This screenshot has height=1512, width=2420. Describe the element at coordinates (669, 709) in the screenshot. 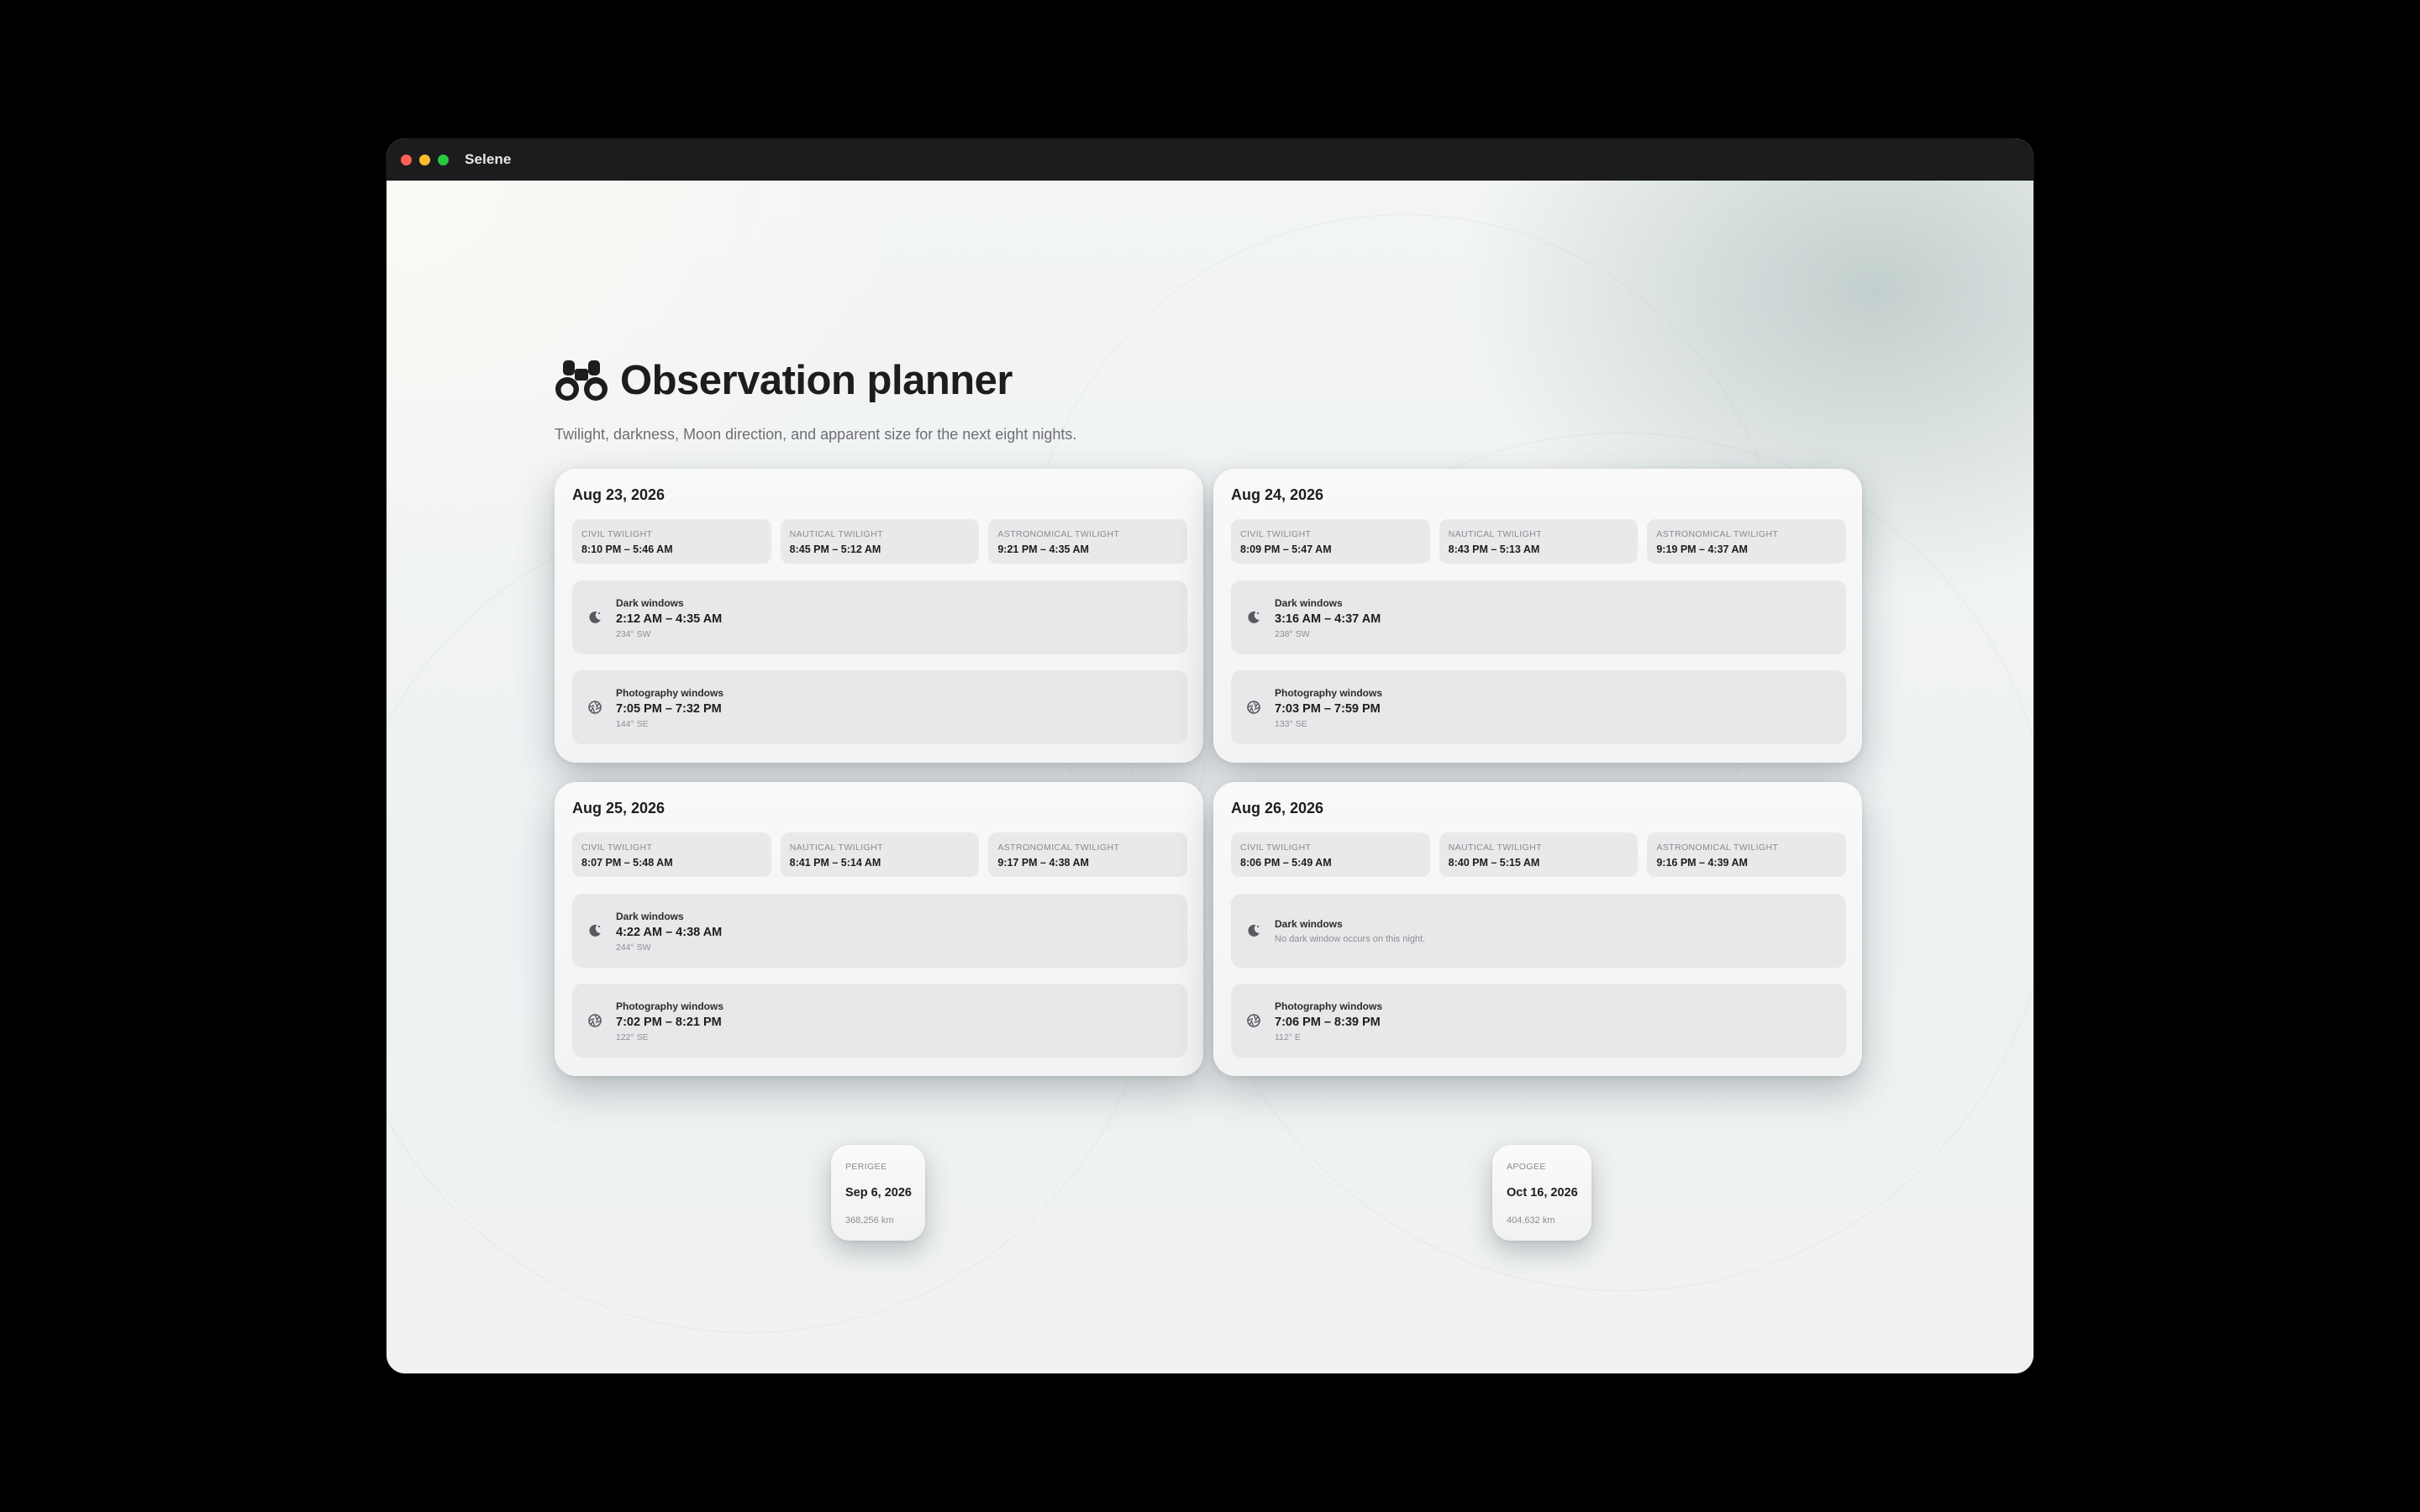

I see `photo-window-time: 7:05 PM – 7:32 PM` at that location.